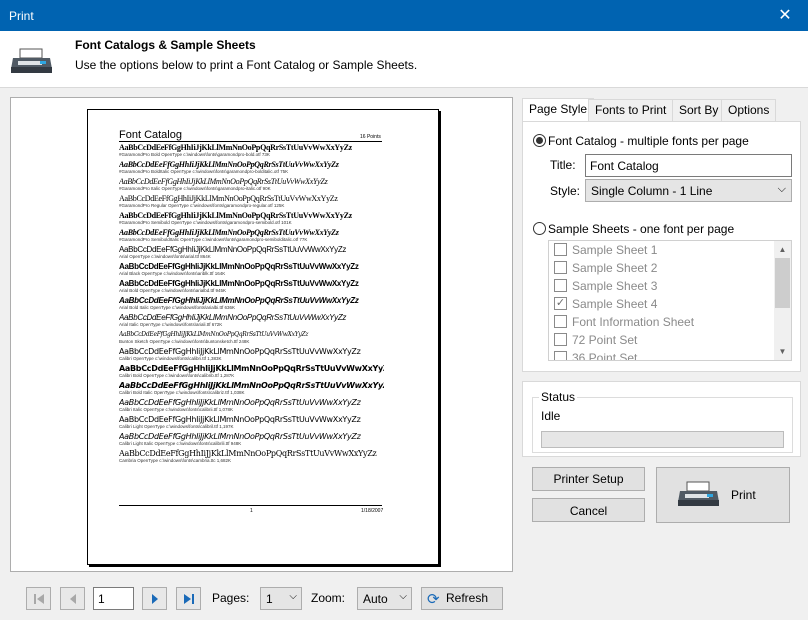 This screenshot has width=808, height=620. Describe the element at coordinates (615, 304) in the screenshot. I see `sheet-item-label: Sample Sheet 4` at that location.